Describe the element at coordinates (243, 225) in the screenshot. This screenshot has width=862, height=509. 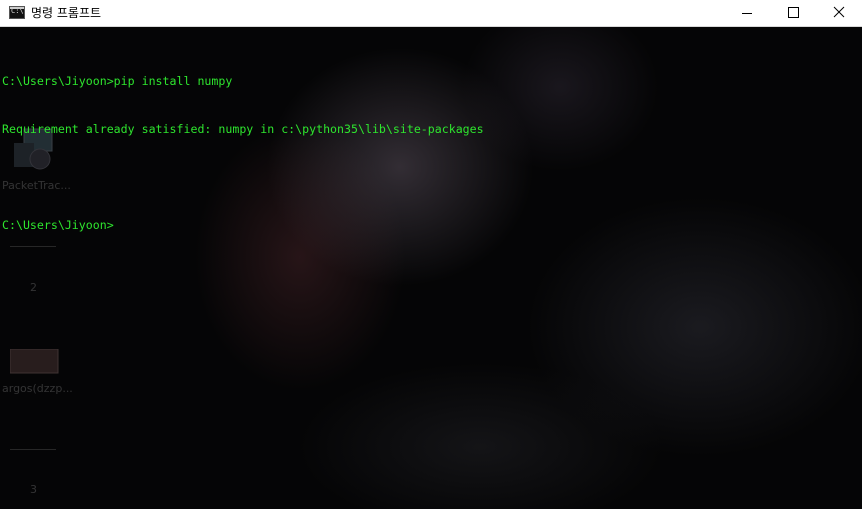
I see `console-prompt-line: C:\Users\Jiyoon>` at that location.